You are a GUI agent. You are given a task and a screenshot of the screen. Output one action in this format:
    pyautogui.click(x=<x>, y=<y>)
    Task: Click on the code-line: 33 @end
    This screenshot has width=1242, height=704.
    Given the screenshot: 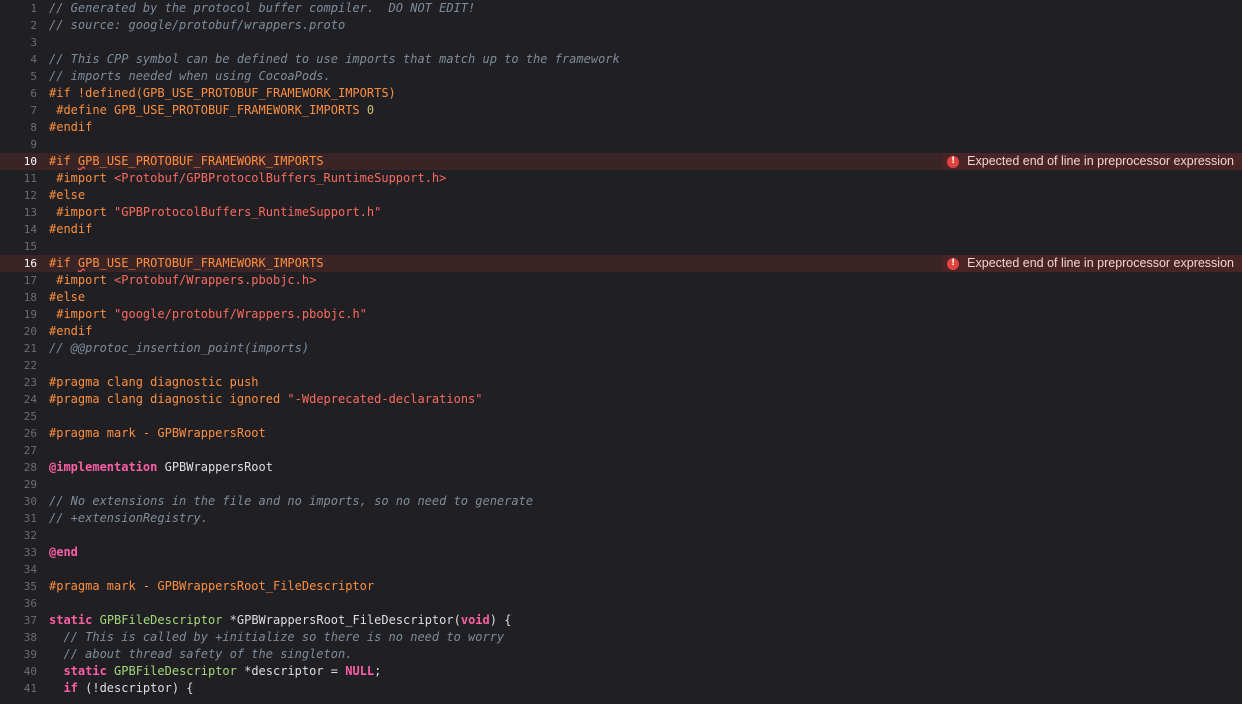 What is the action you would take?
    pyautogui.click(x=621, y=552)
    